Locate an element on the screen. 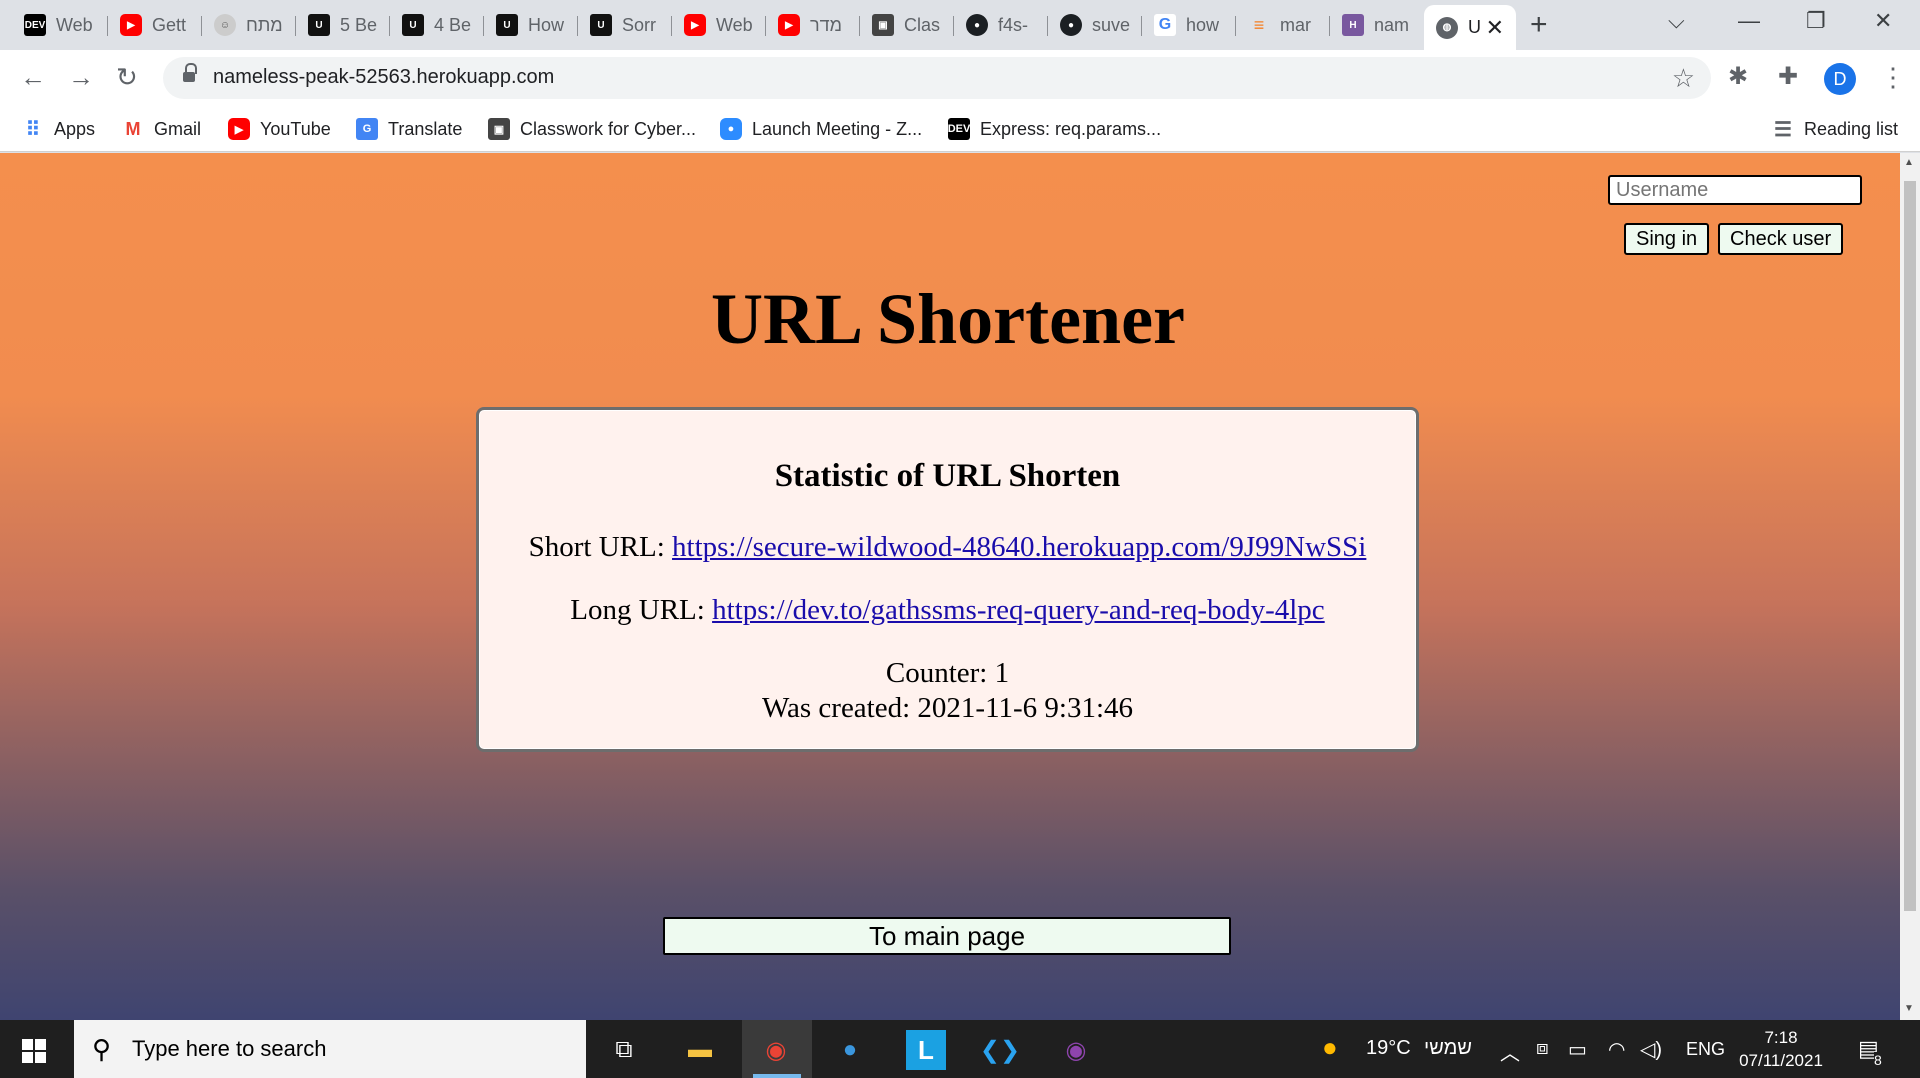 The height and width of the screenshot is (1078, 1920). github-desktop-icon: ◉ is located at coordinates (1076, 1050).